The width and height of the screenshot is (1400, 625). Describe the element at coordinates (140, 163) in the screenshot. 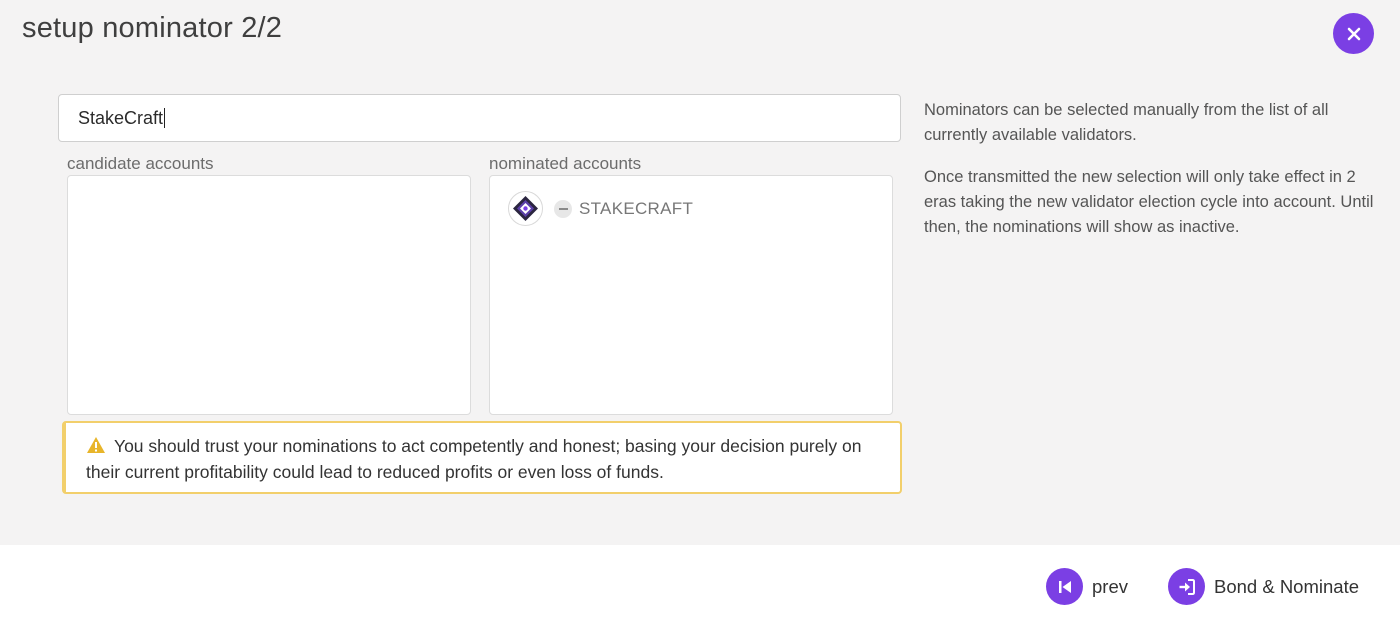

I see `candidate-accounts-label: candidate accounts` at that location.